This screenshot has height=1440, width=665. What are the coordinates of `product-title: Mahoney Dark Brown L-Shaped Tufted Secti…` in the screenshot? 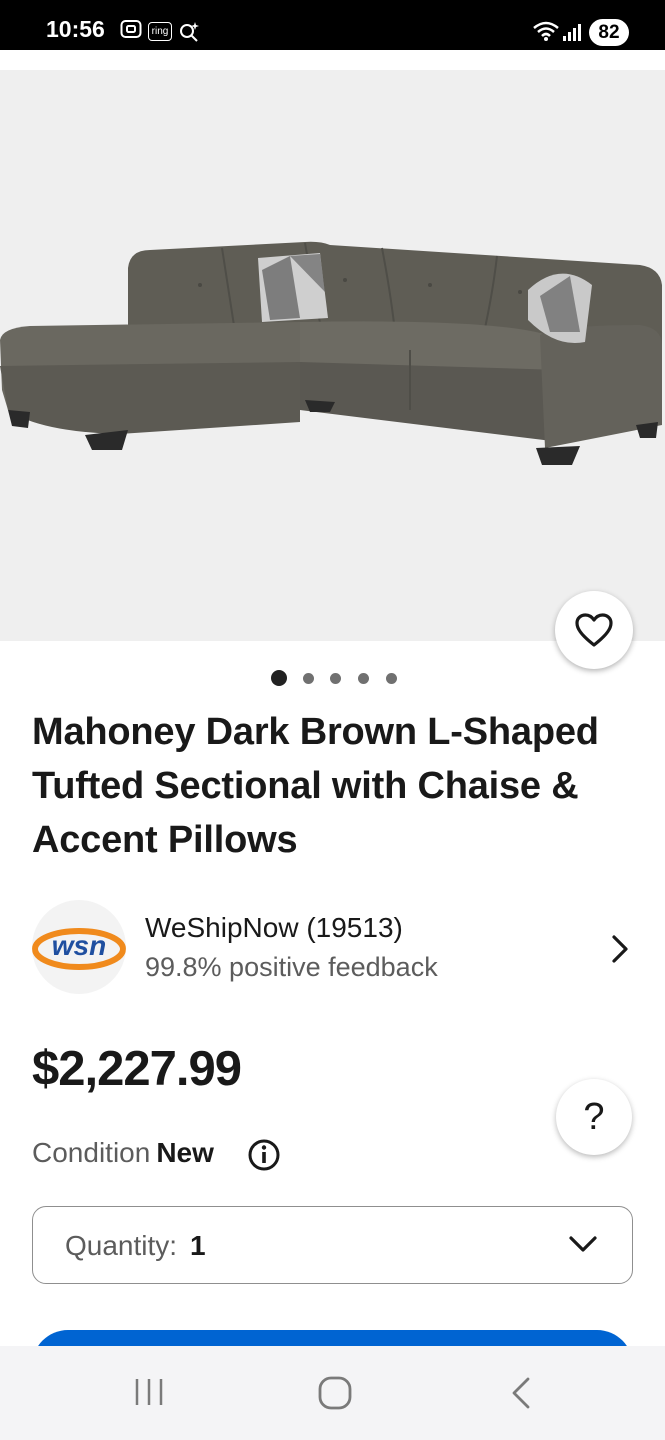 It's located at (315, 786).